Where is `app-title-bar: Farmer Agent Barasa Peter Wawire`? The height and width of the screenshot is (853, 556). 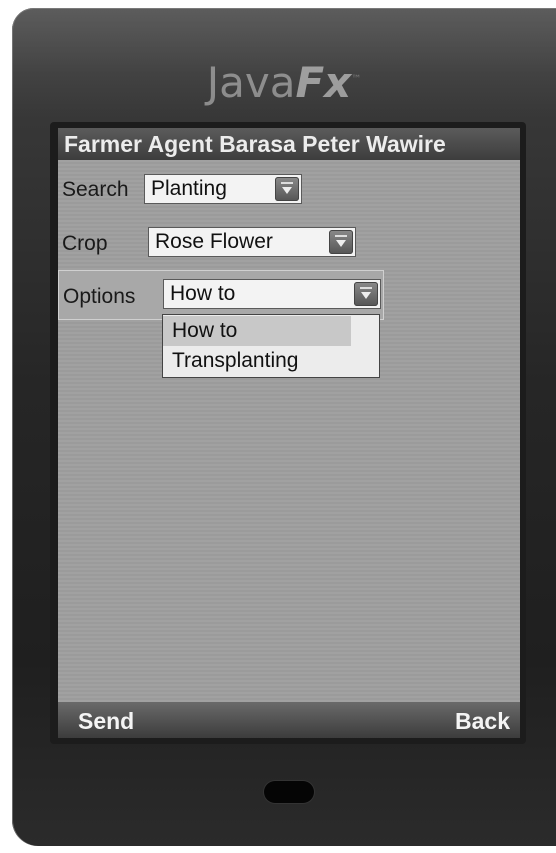 app-title-bar: Farmer Agent Barasa Peter Wawire is located at coordinates (289, 144).